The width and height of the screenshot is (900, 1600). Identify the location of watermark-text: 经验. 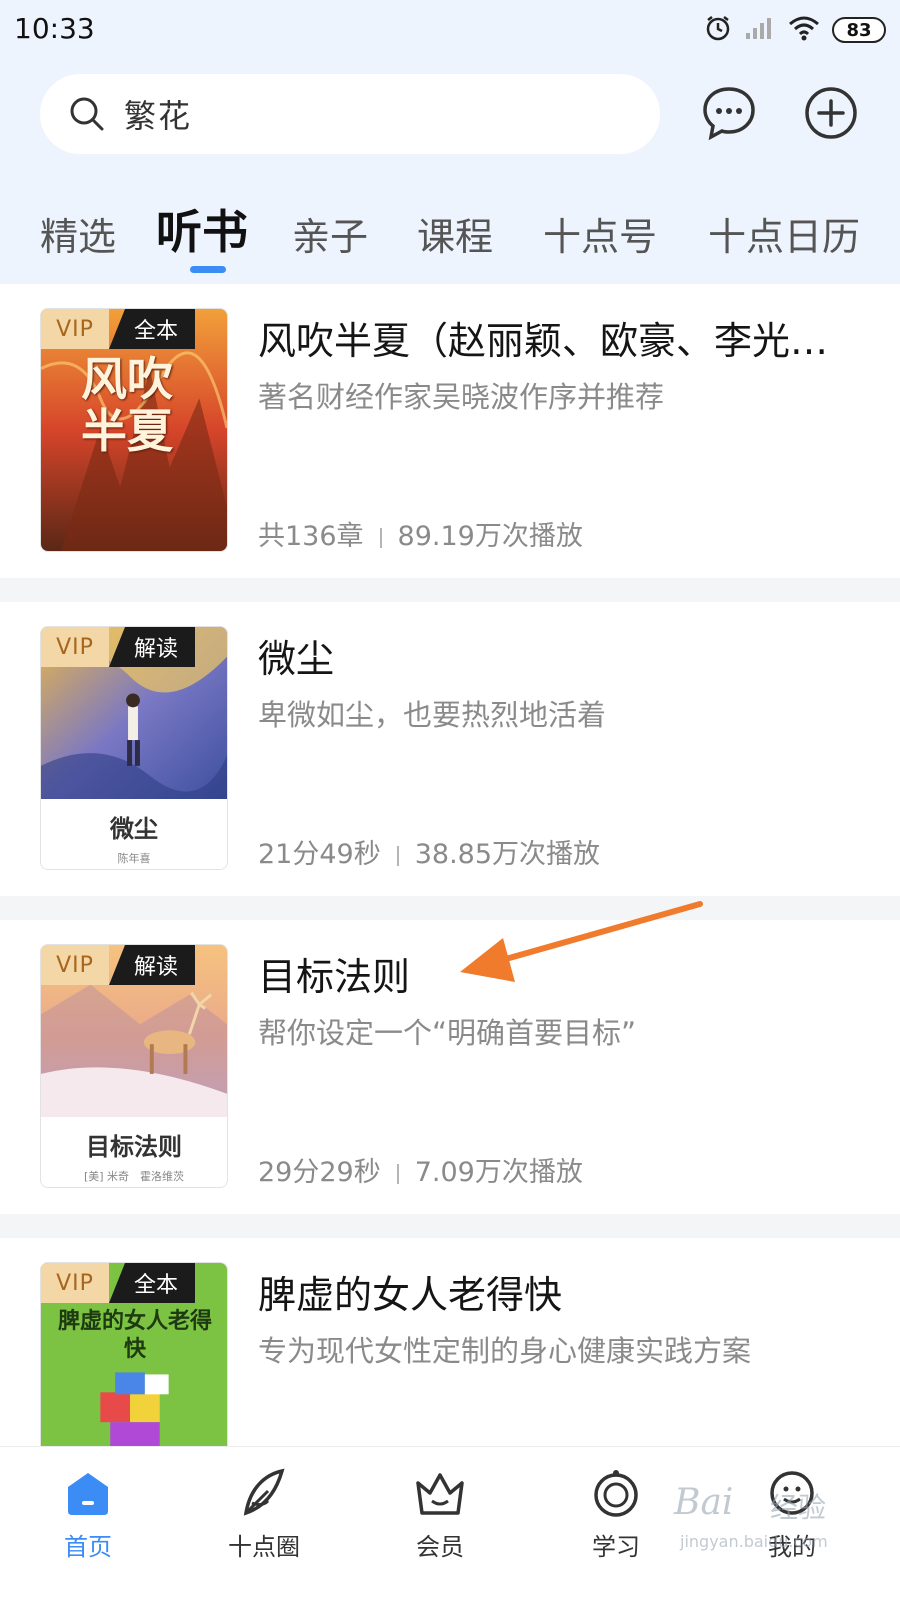
(798, 1507).